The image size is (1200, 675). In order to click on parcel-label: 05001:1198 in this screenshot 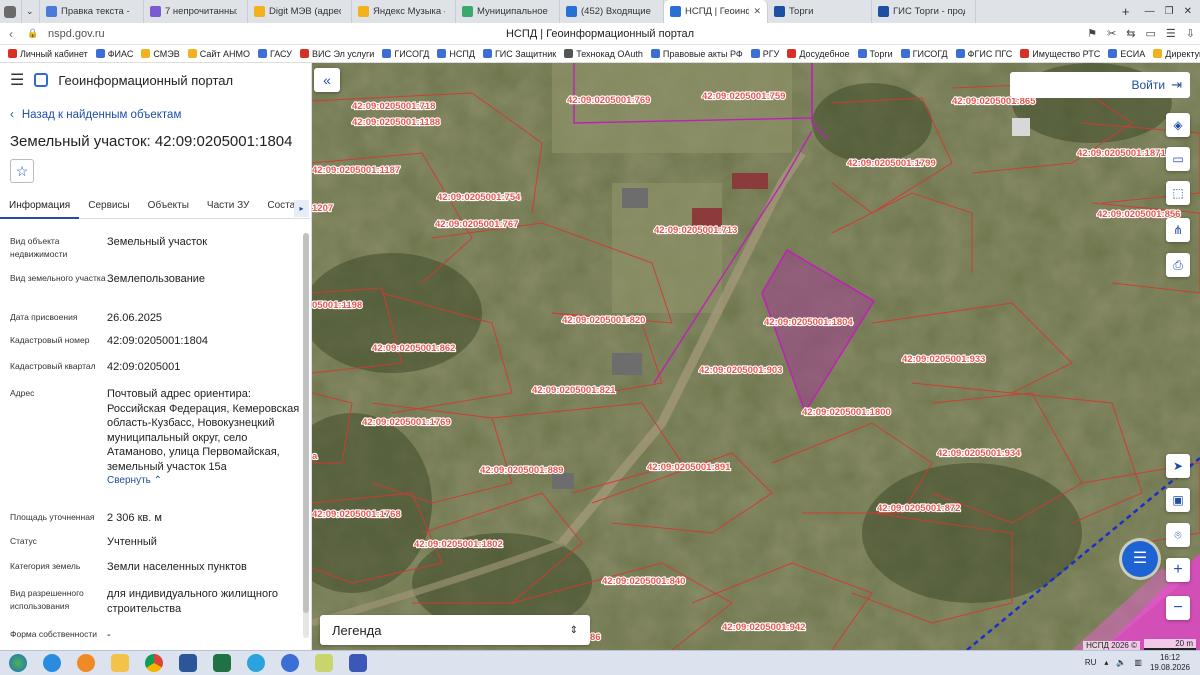, I will do `click(337, 305)`.